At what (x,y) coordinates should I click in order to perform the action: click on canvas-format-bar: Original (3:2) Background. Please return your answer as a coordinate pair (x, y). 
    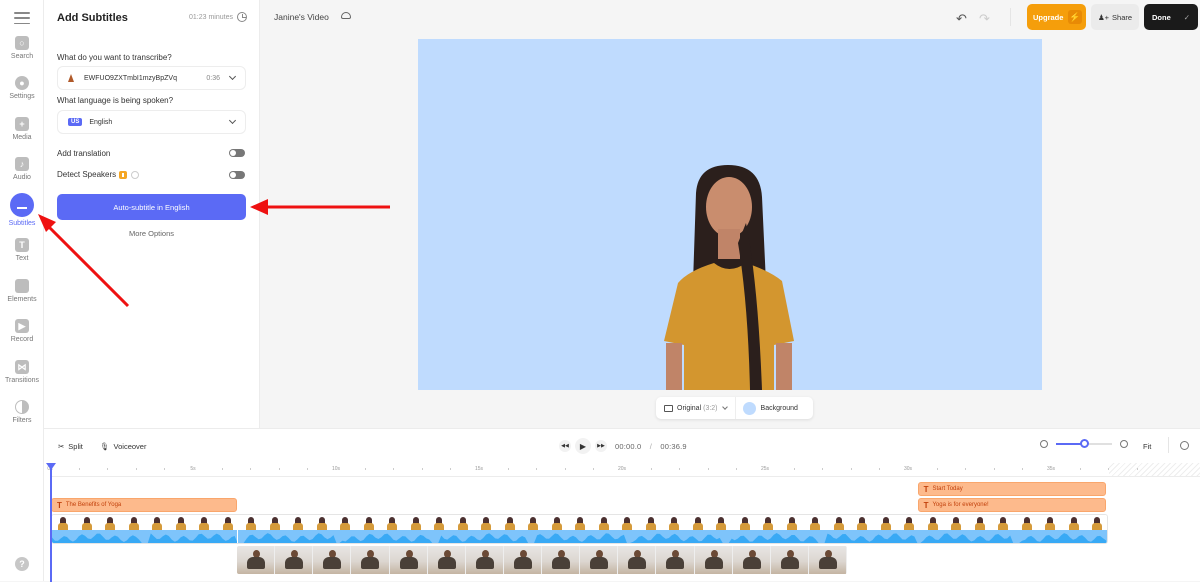
    Looking at the image, I should click on (734, 408).